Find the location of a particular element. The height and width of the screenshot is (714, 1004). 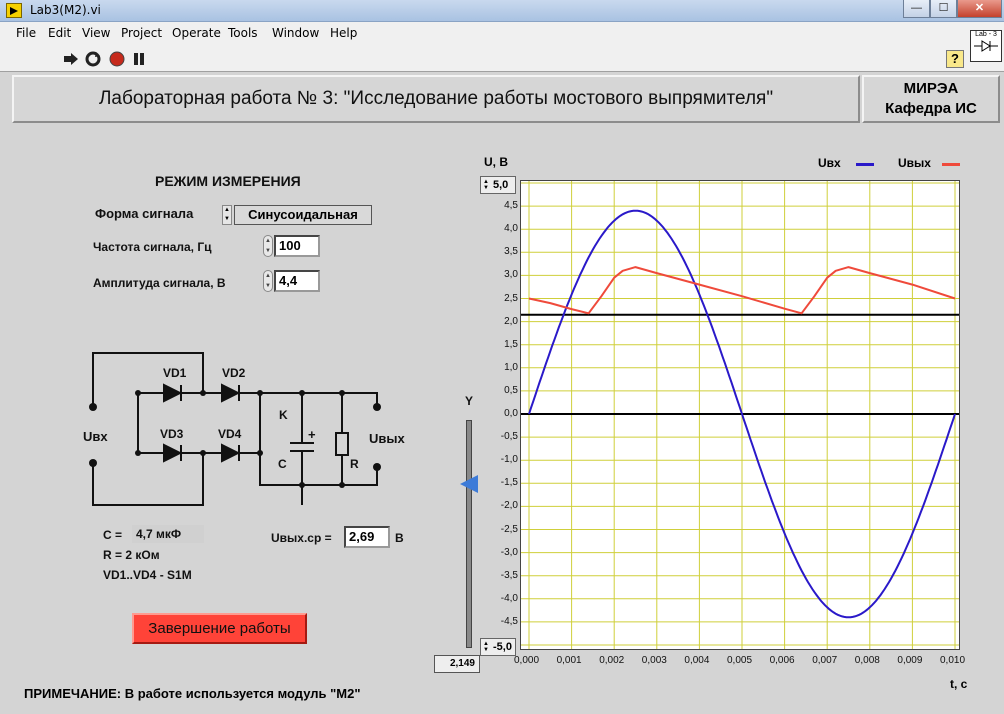

y-tick-label: -1,0 is located at coordinates (509, 460).